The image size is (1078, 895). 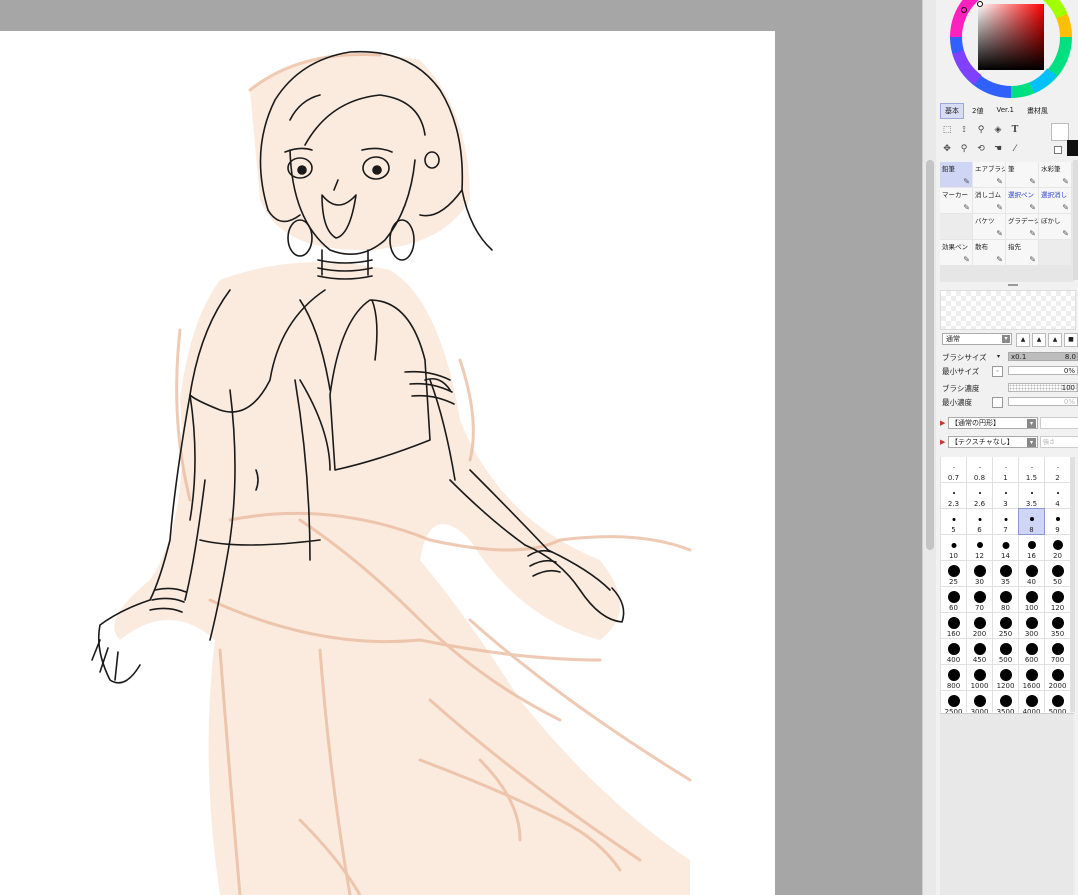 What do you see at coordinates (1022, 252) in the screenshot?
I see `brush-slot-14: 指先 ✎` at bounding box center [1022, 252].